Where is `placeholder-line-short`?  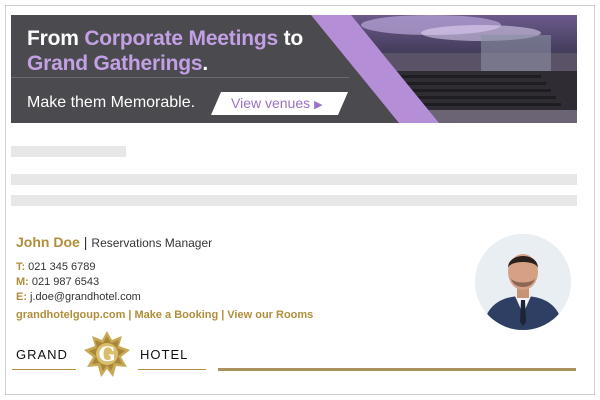
placeholder-line-short is located at coordinates (68, 151).